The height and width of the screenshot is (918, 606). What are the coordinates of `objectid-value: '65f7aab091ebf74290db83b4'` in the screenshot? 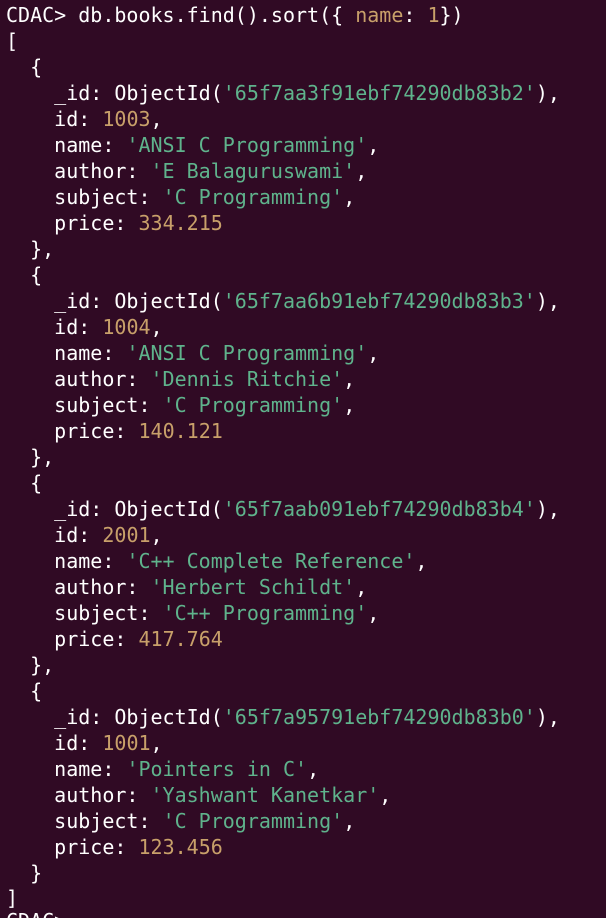 It's located at (379, 509).